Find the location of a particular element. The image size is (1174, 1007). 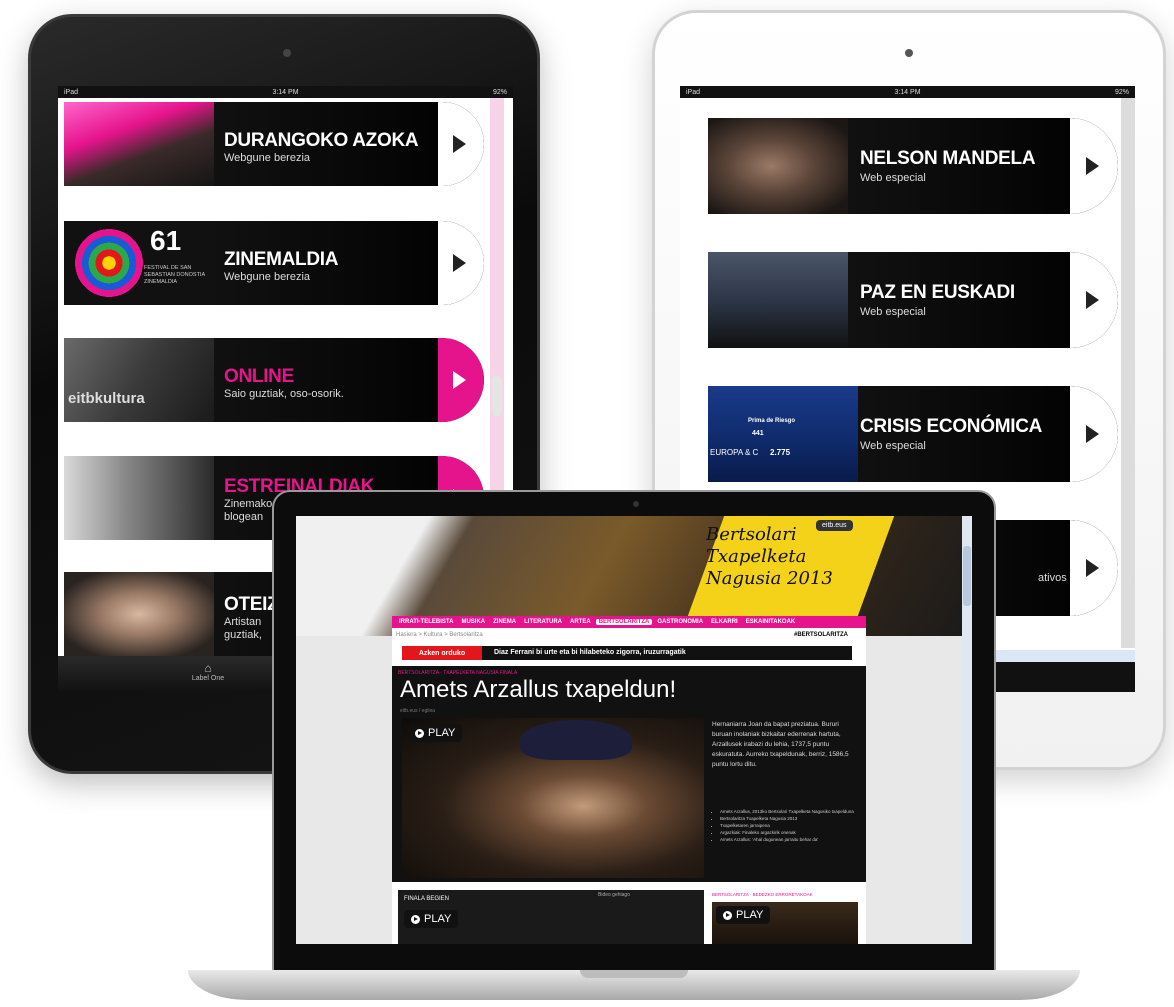

status-time: 3:14 PM is located at coordinates (285, 92).